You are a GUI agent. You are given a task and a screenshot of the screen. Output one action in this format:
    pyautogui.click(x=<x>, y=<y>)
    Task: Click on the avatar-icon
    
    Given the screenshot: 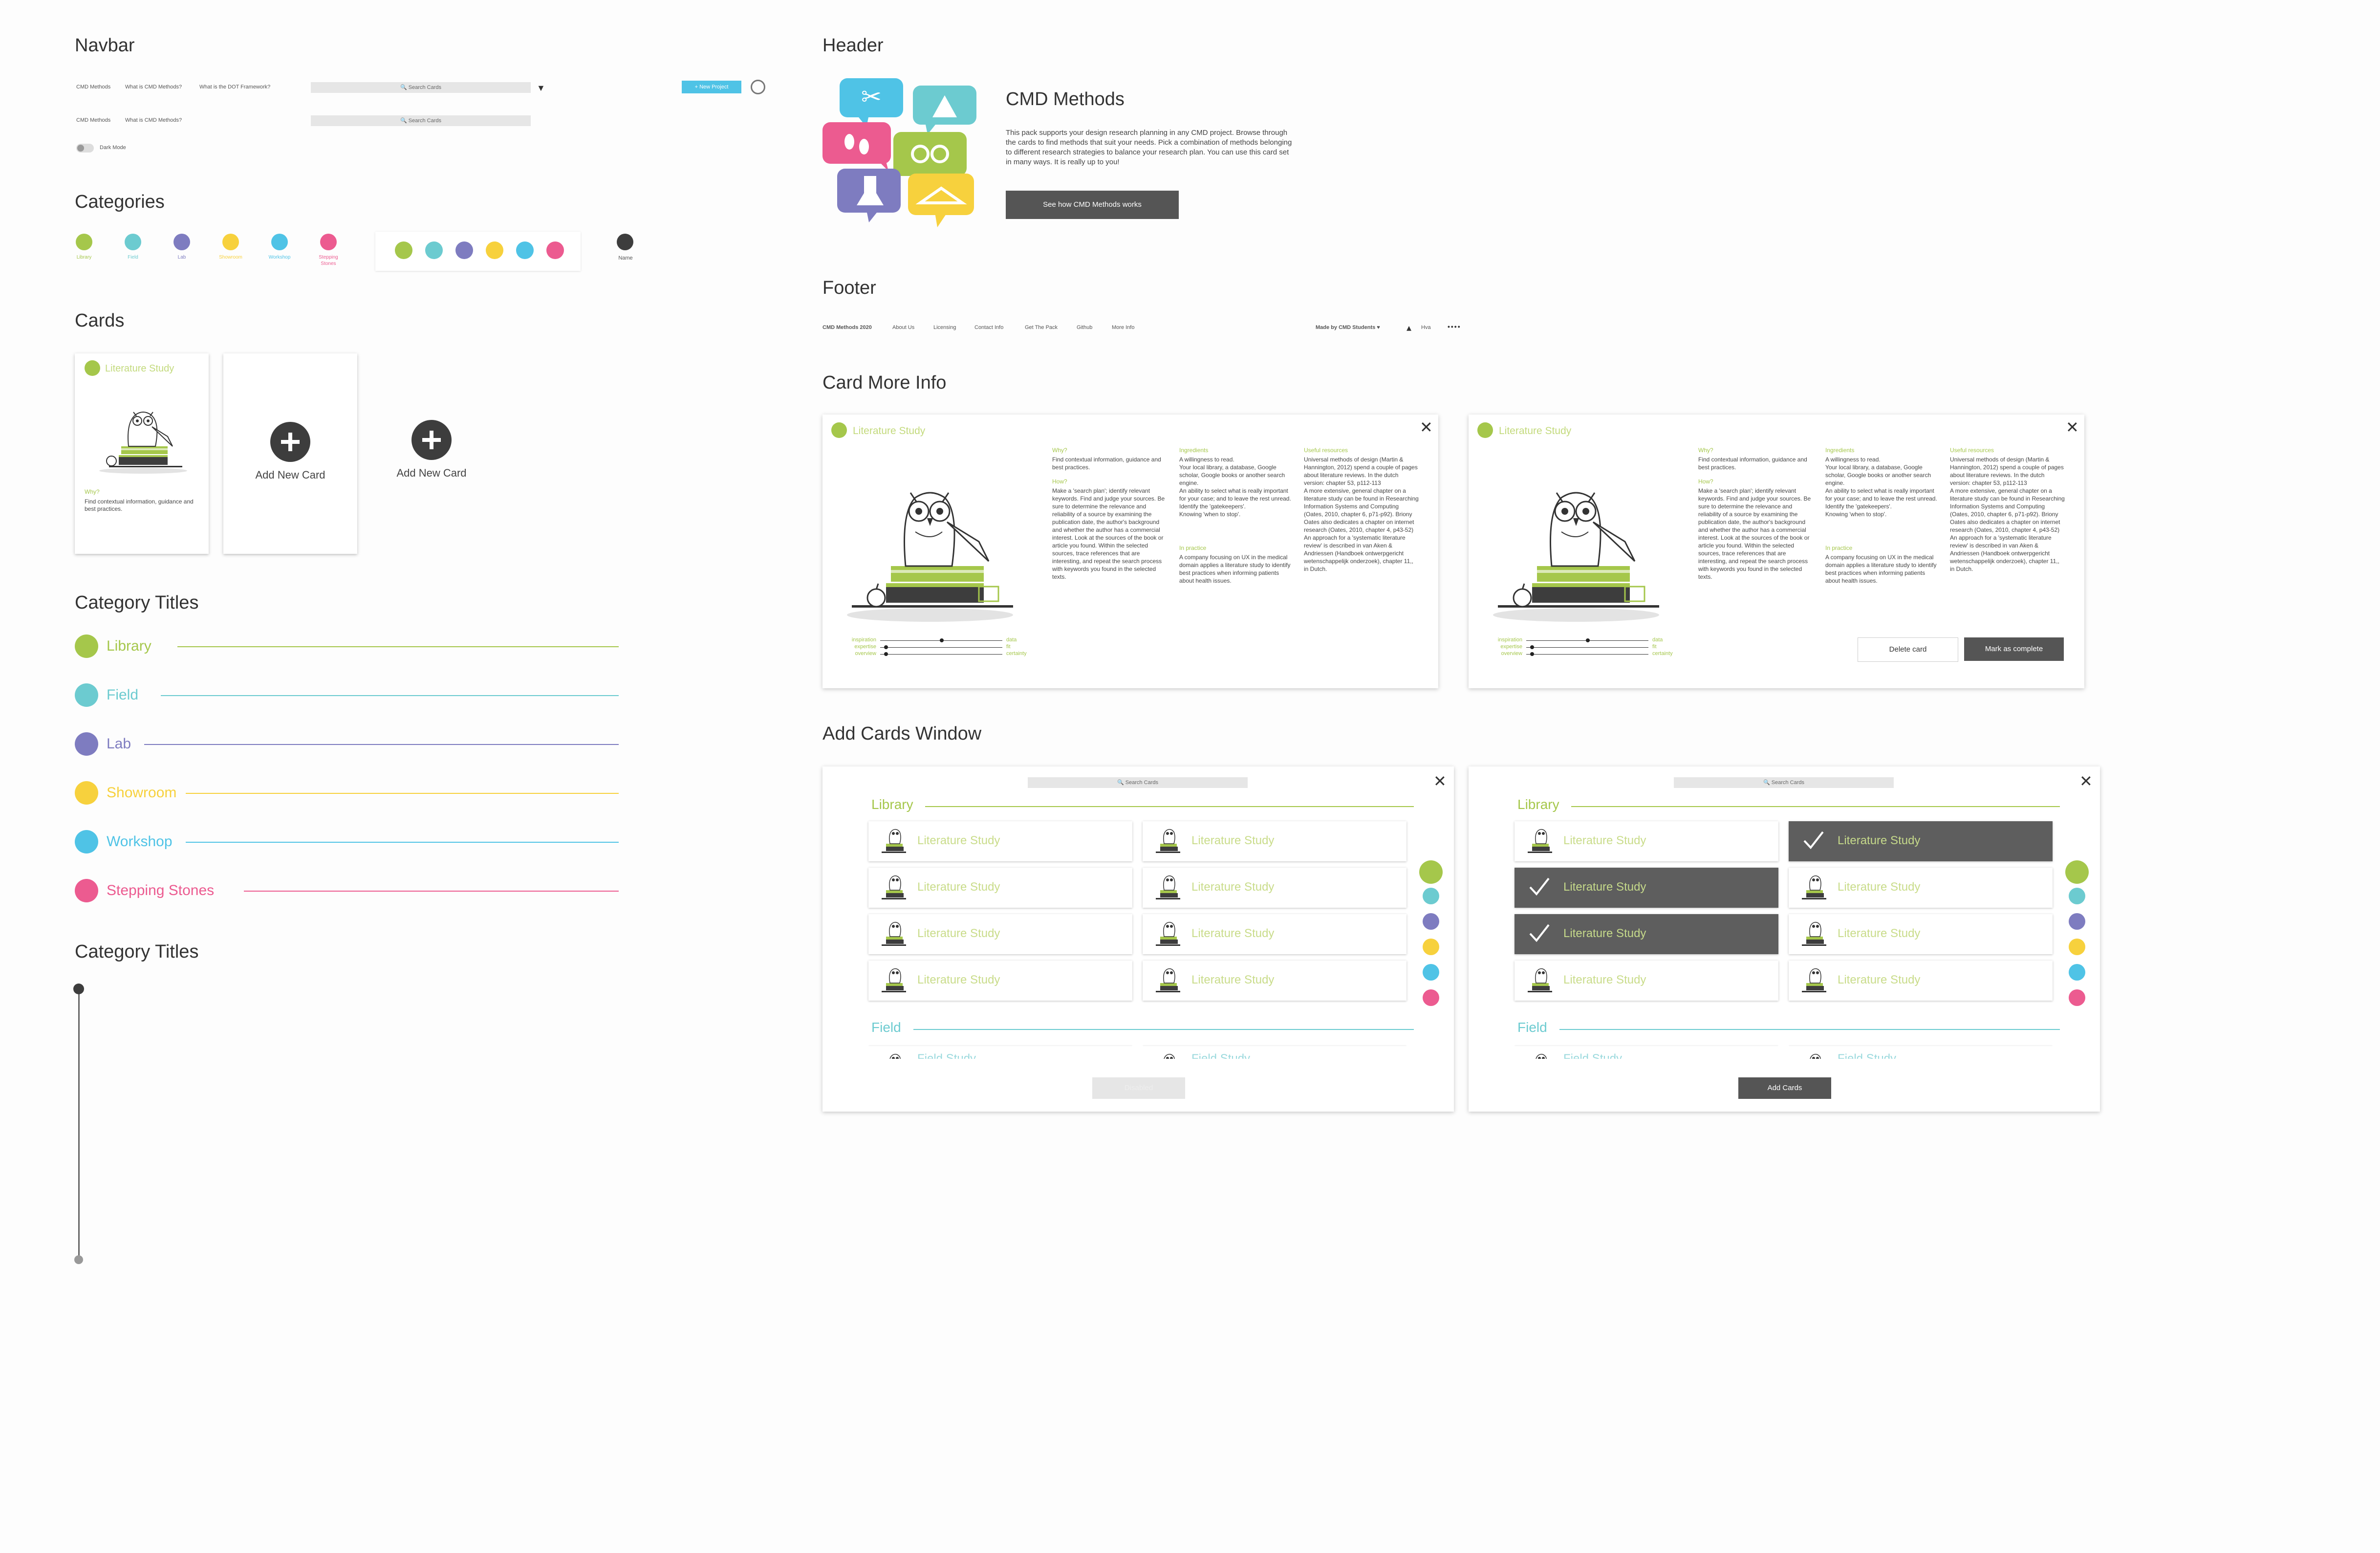 What is the action you would take?
    pyautogui.click(x=758, y=87)
    